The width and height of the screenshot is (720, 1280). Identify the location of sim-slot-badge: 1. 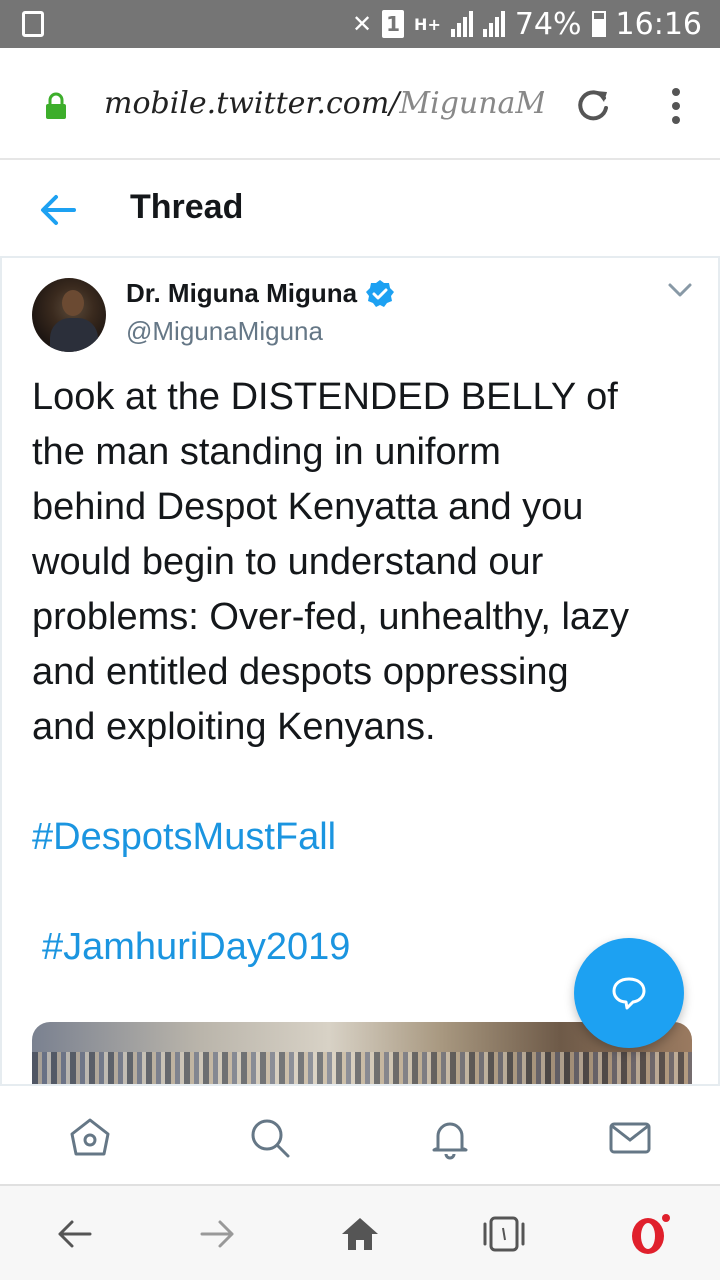
(393, 24).